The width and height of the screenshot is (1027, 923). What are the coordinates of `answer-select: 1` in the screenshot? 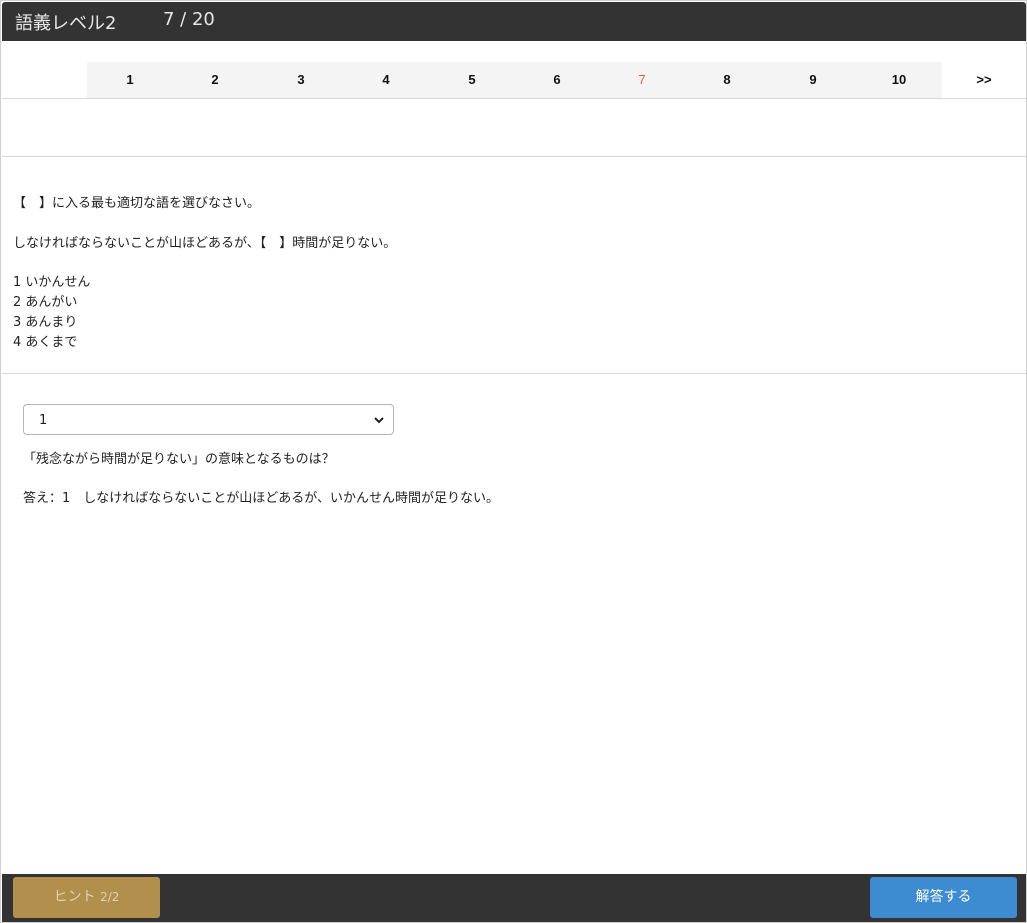 It's located at (208, 419).